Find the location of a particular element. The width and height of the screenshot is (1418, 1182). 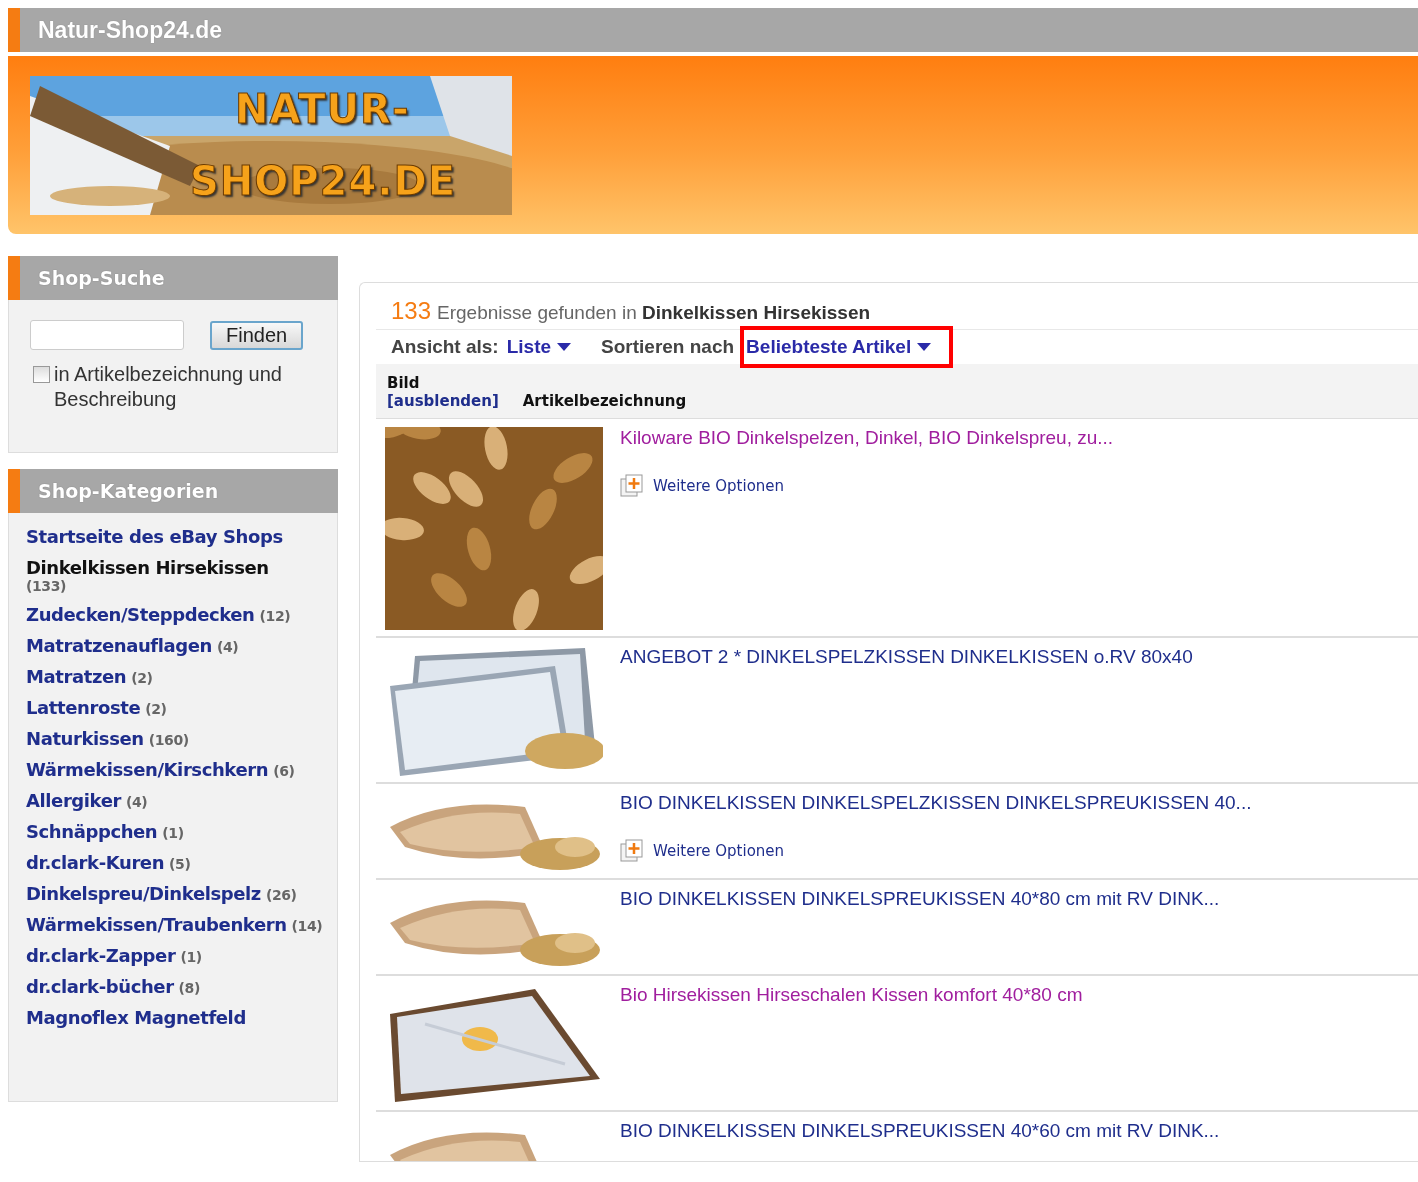

category-link: dr.clark-Kuren is located at coordinates (95, 862).